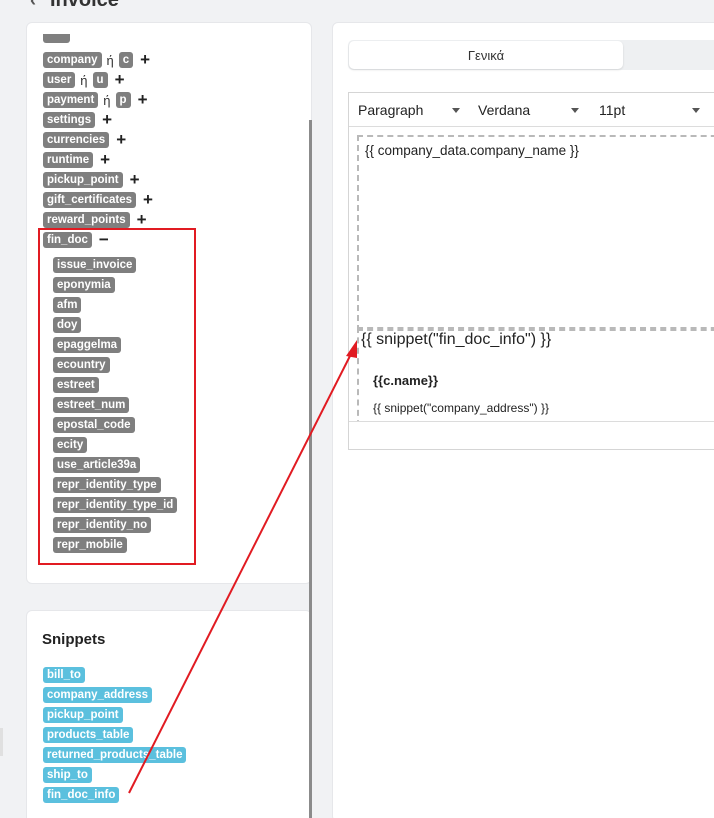  What do you see at coordinates (64, 675) in the screenshot?
I see `snippet-tag: bill_to` at bounding box center [64, 675].